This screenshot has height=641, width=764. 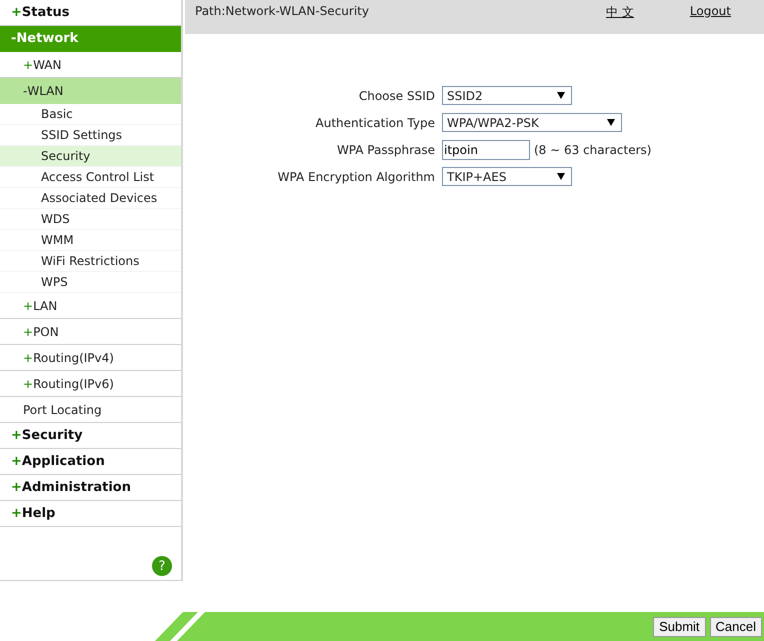 I want to click on field-label: Choose SSID, so click(x=397, y=95).